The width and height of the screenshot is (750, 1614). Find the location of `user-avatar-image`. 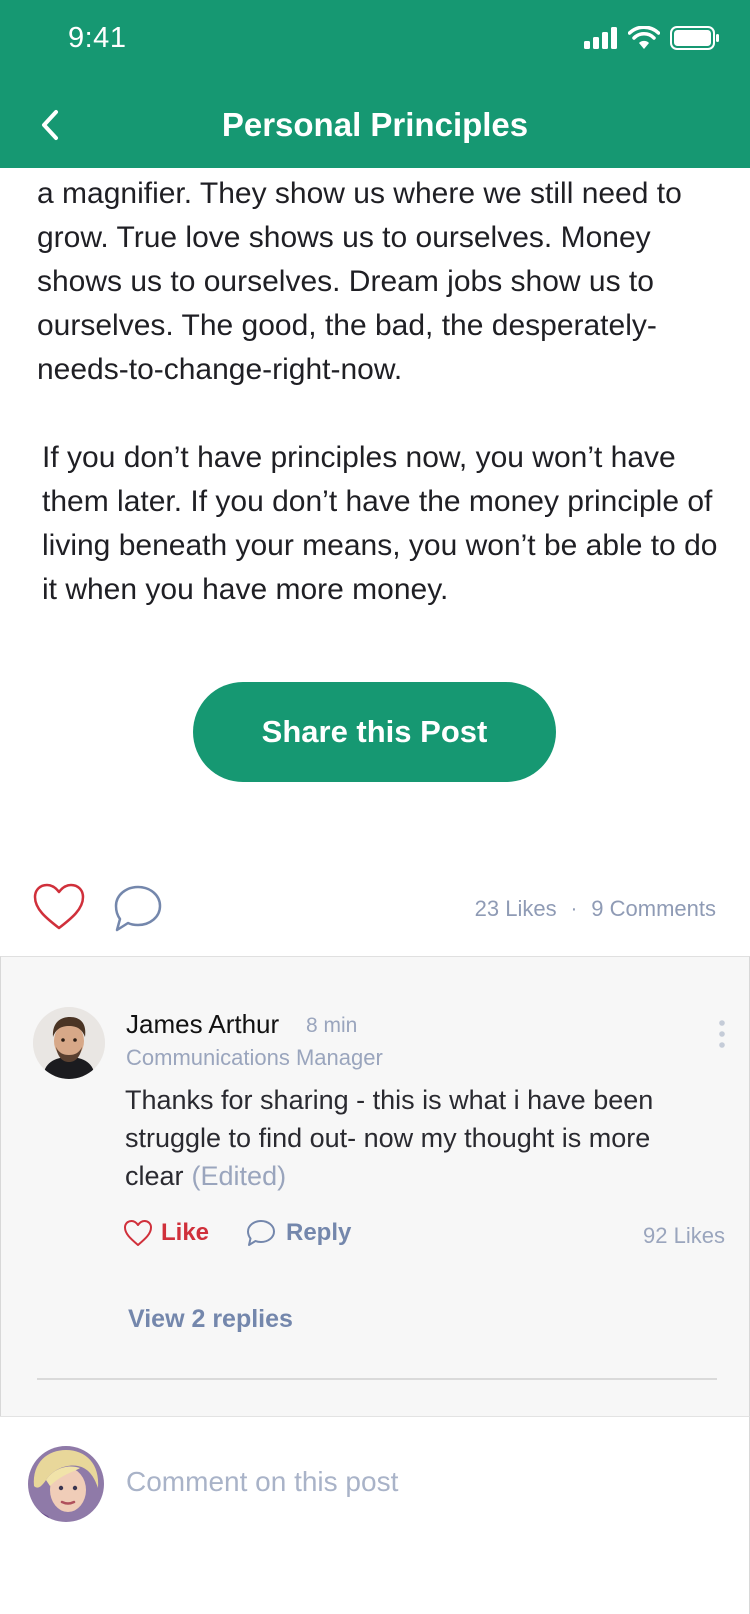

user-avatar-image is located at coordinates (66, 1484).